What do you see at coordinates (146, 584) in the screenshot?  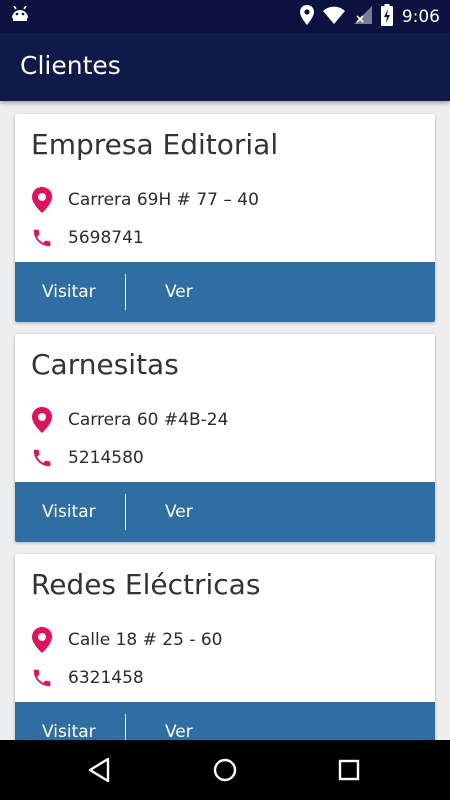 I see `client-name: Redes Eléctricas` at bounding box center [146, 584].